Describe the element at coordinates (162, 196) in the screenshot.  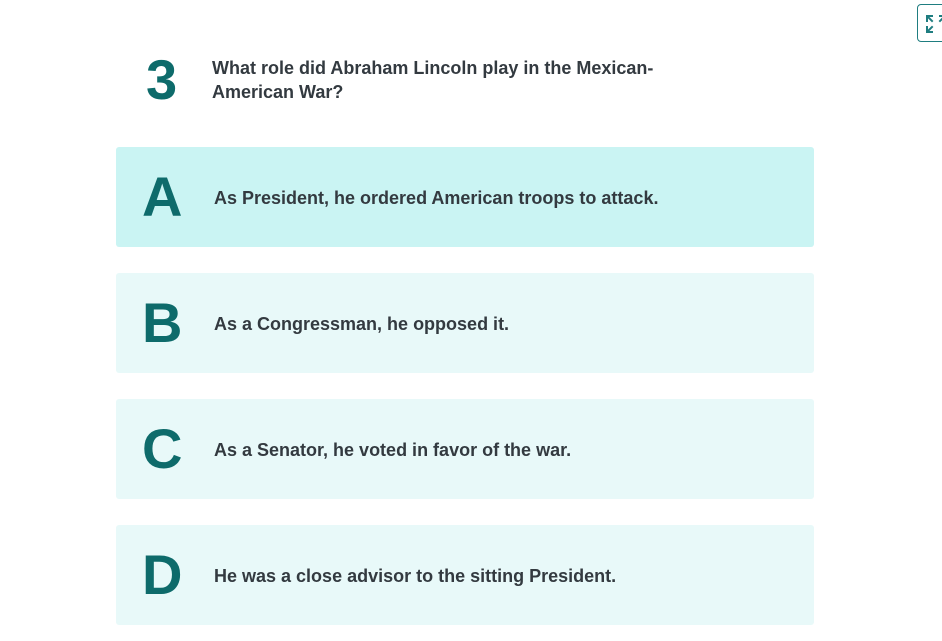
I see `option-letter: A` at that location.